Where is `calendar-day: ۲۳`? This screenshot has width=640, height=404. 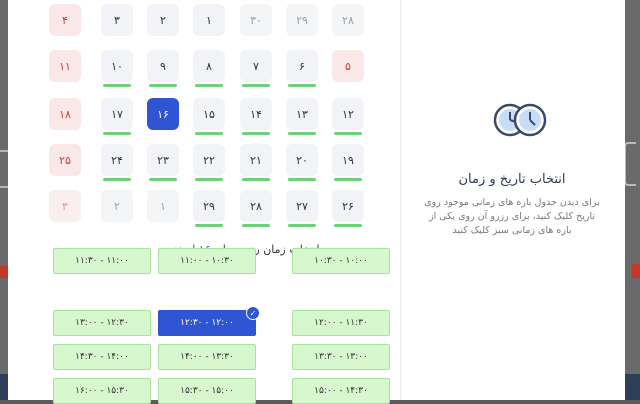
calendar-day: ۲۳ is located at coordinates (163, 162).